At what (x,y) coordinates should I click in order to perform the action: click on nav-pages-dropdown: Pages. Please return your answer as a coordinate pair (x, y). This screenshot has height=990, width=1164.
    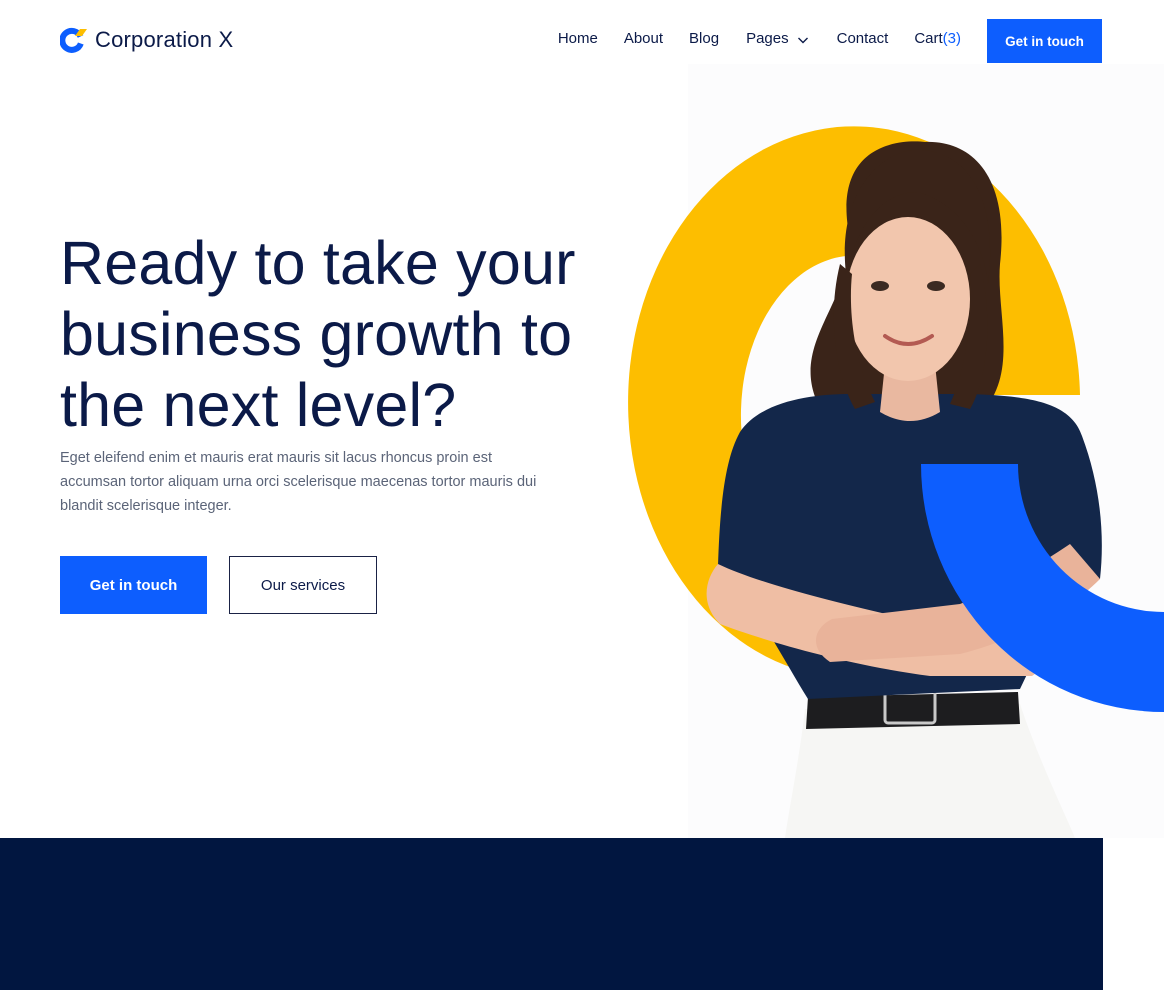
    Looking at the image, I should click on (777, 38).